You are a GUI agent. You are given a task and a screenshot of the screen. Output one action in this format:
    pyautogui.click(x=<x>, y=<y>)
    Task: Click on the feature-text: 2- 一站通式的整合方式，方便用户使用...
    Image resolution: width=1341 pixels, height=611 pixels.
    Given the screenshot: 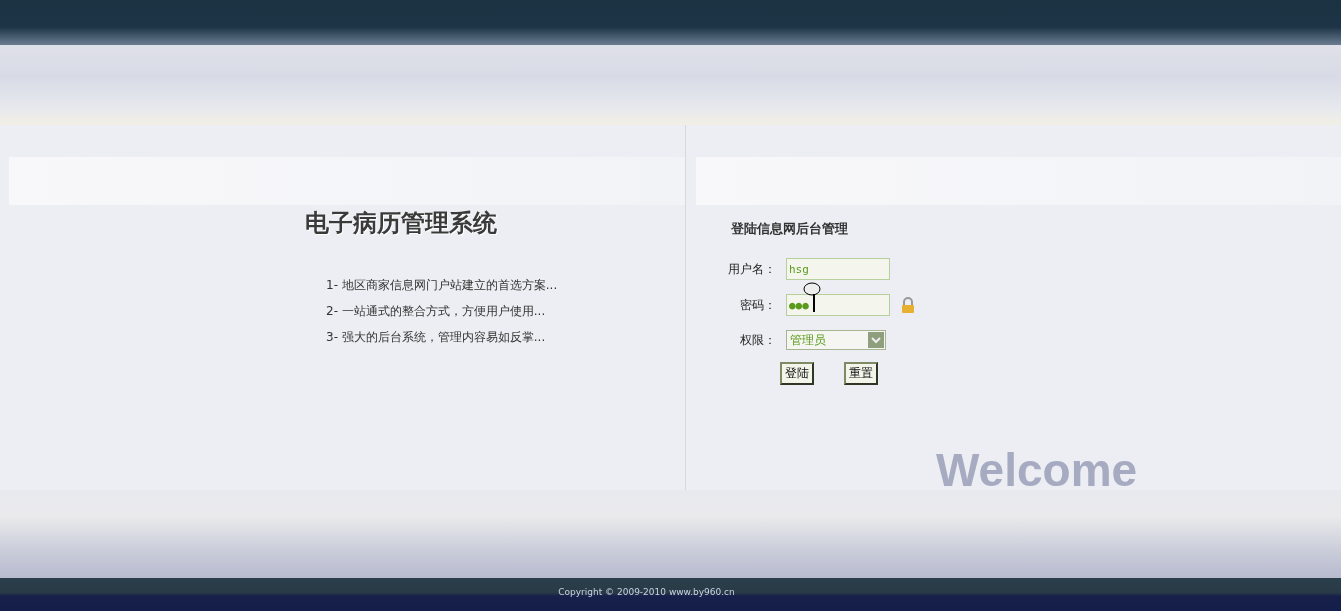 What is the action you would take?
    pyautogui.click(x=436, y=311)
    